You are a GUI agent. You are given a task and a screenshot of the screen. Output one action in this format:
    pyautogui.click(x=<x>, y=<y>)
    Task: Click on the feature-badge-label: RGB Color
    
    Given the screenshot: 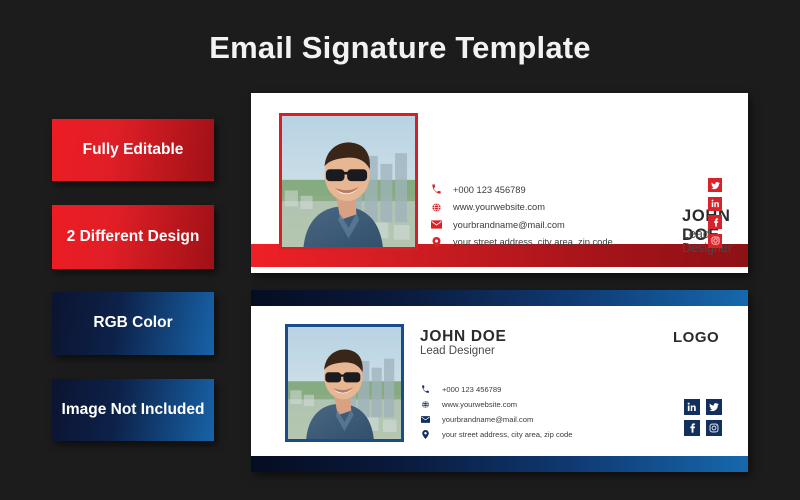 What is the action you would take?
    pyautogui.click(x=133, y=323)
    